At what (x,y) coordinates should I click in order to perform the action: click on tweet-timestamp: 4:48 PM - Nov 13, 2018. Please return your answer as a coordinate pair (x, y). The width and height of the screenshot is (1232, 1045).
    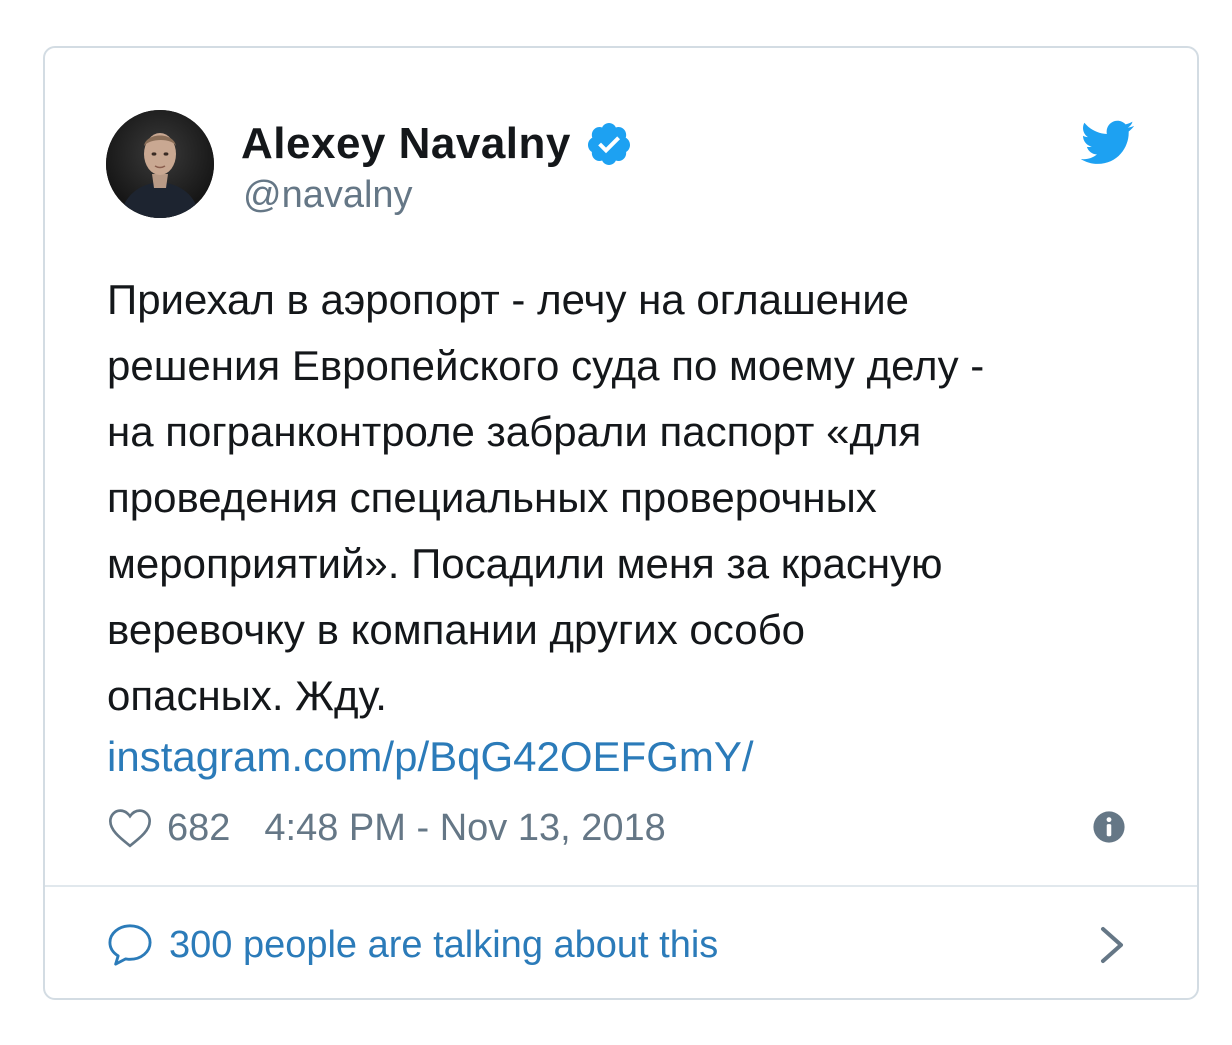
    Looking at the image, I should click on (464, 828).